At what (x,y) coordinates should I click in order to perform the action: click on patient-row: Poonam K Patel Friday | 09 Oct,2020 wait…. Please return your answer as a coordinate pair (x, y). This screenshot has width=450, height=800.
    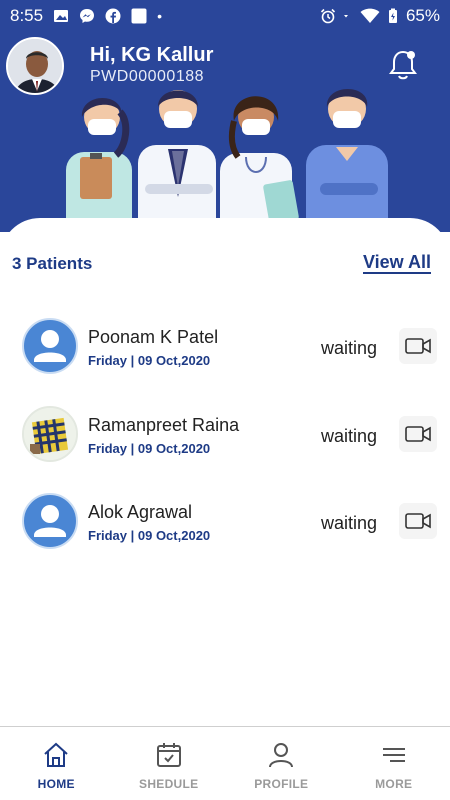
    Looking at the image, I should click on (225, 362).